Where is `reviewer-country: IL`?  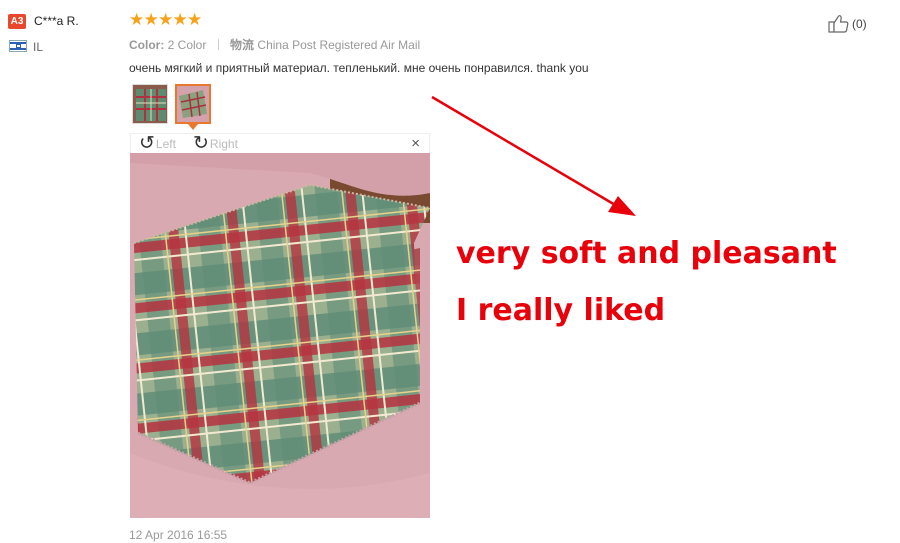 reviewer-country: IL is located at coordinates (38, 47).